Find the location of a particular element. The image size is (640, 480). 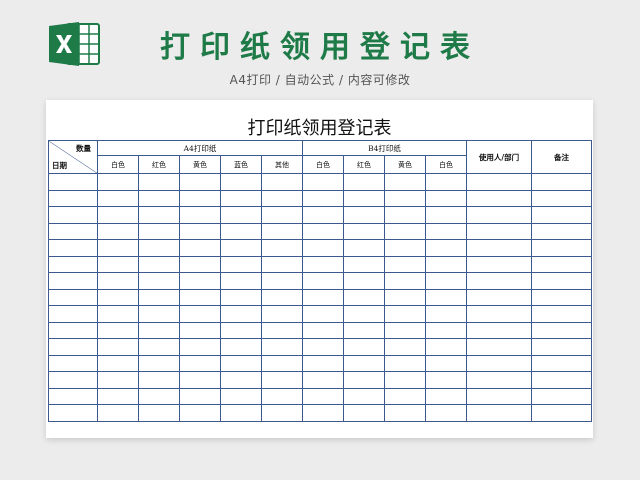

remarks-header: 备注 is located at coordinates (561, 157).